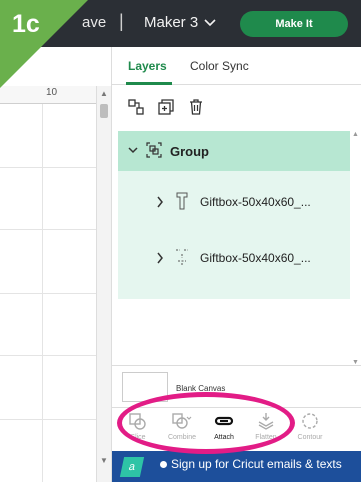 The image size is (361, 482). What do you see at coordinates (294, 24) in the screenshot?
I see `make-it-button: Make It` at bounding box center [294, 24].